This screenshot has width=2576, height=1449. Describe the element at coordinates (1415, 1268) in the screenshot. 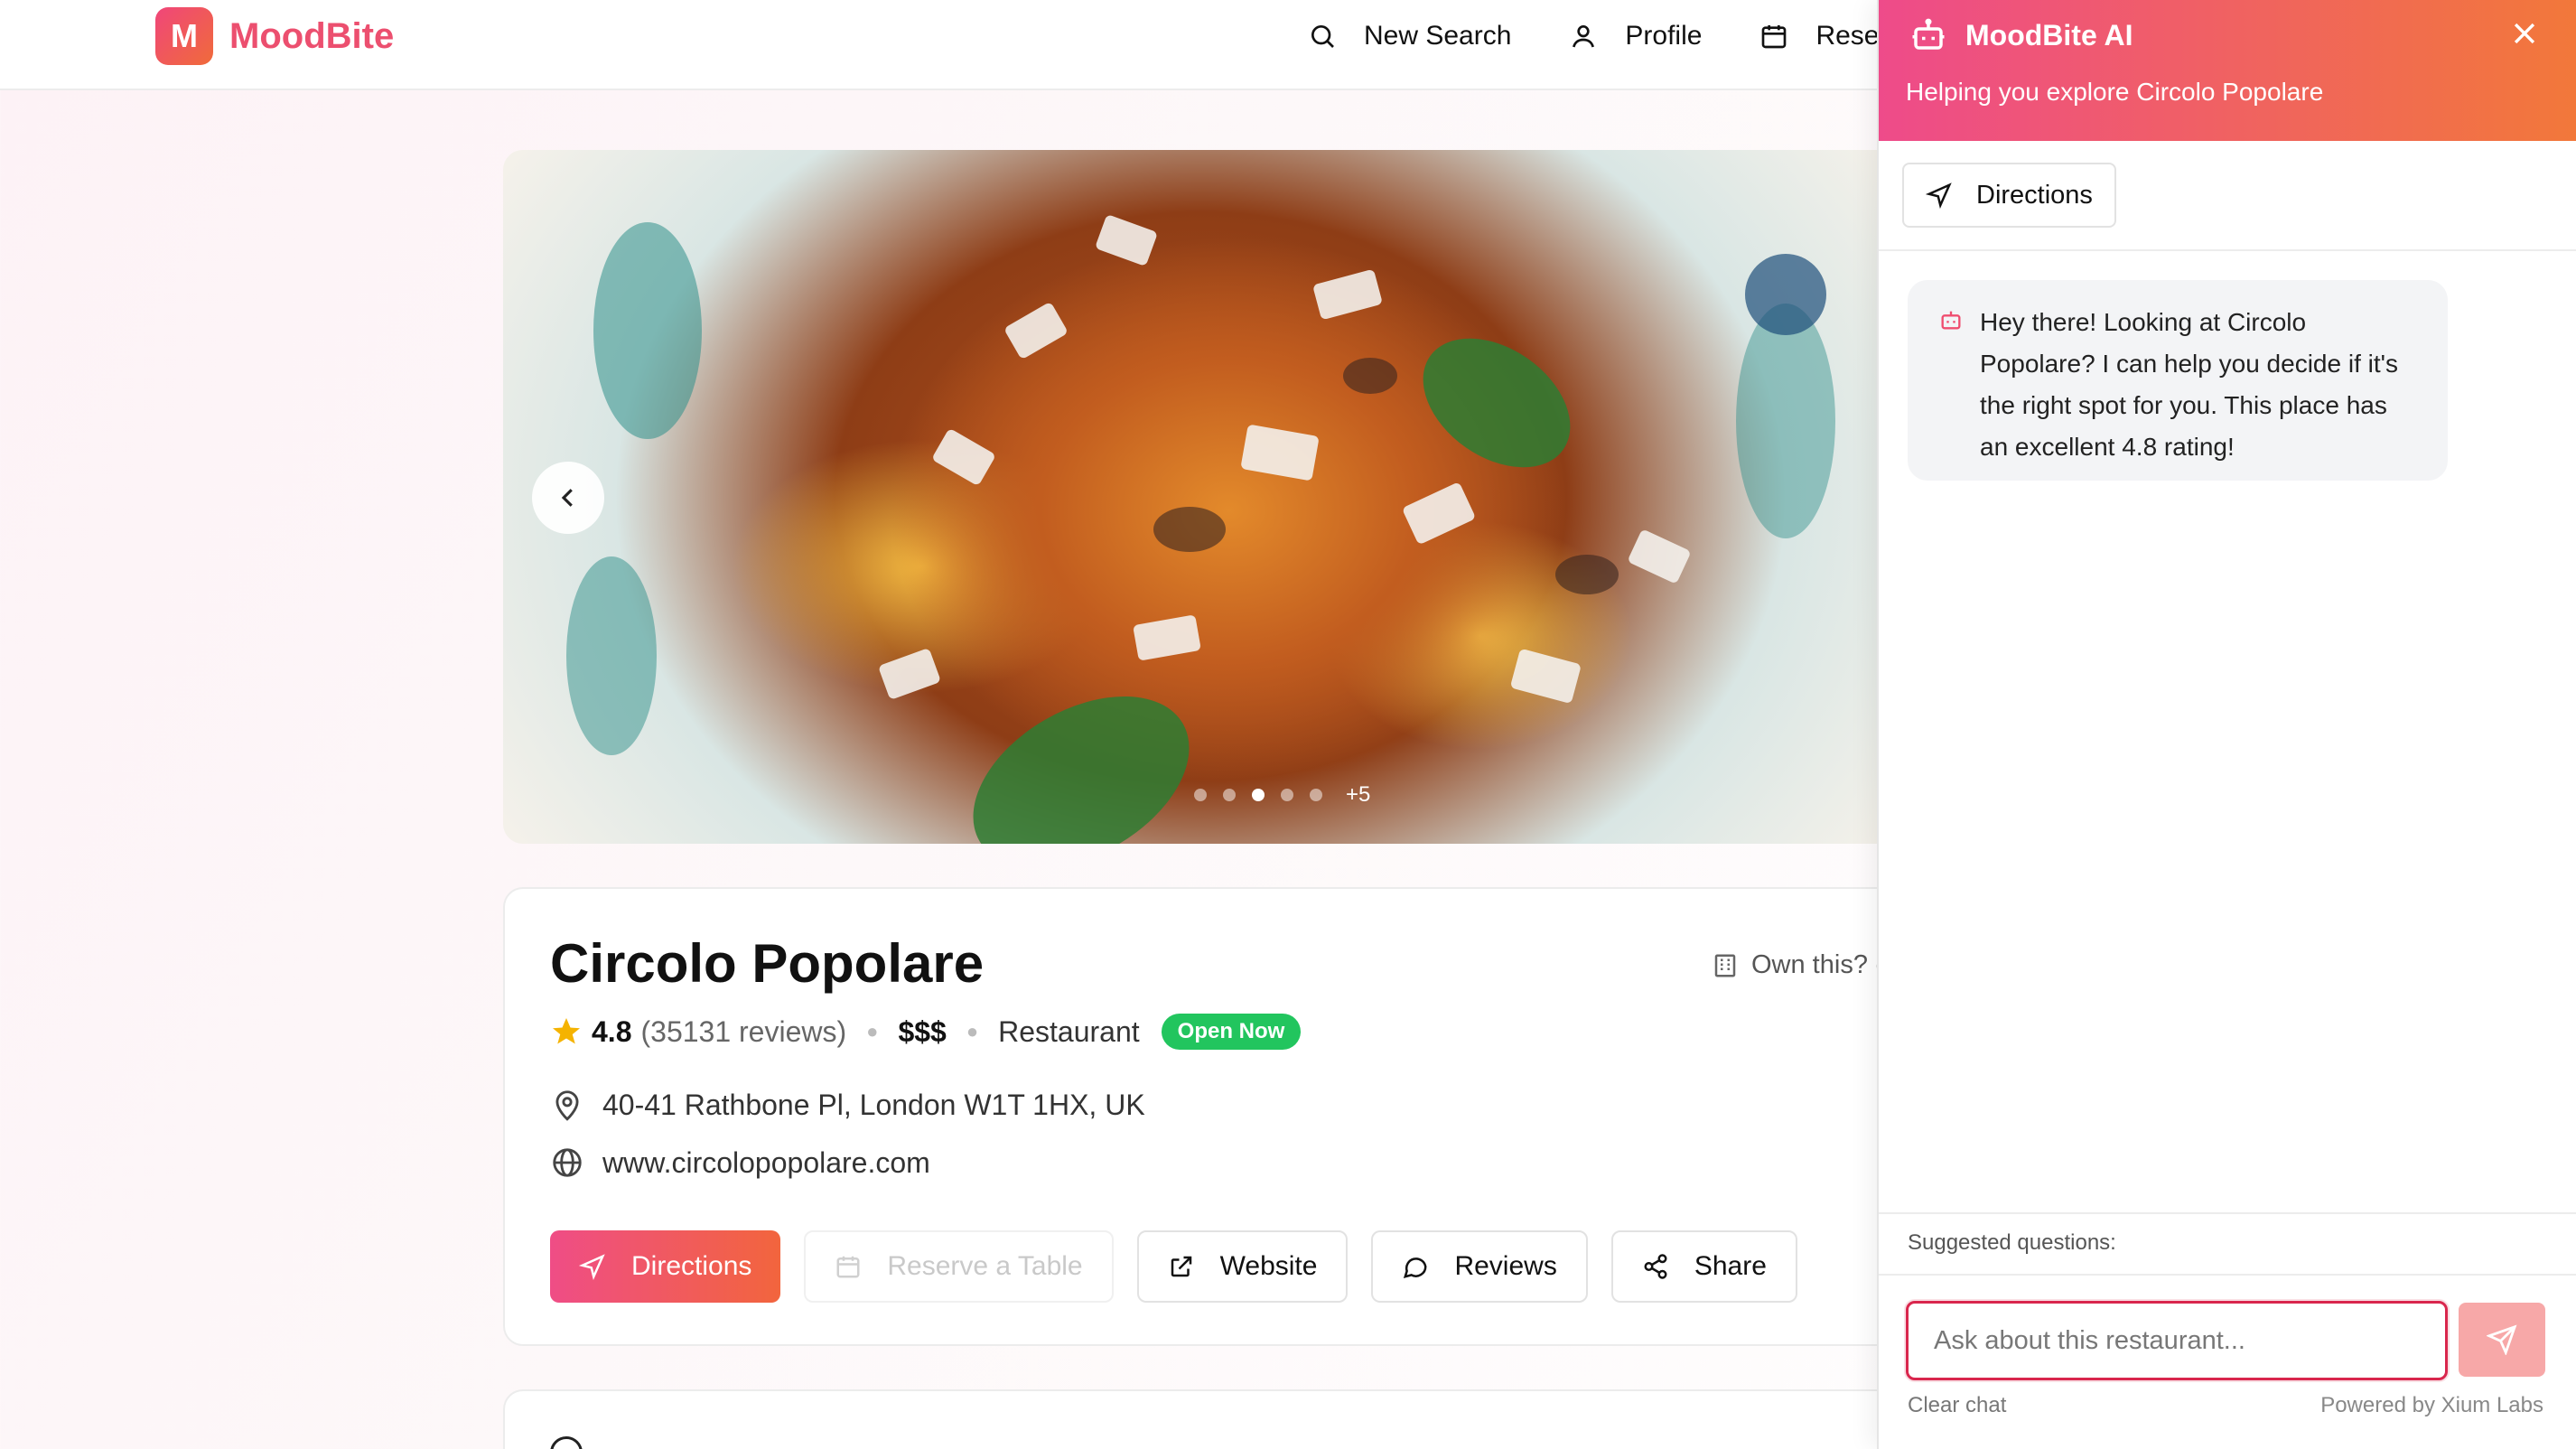

I see `message-circle-icon` at that location.